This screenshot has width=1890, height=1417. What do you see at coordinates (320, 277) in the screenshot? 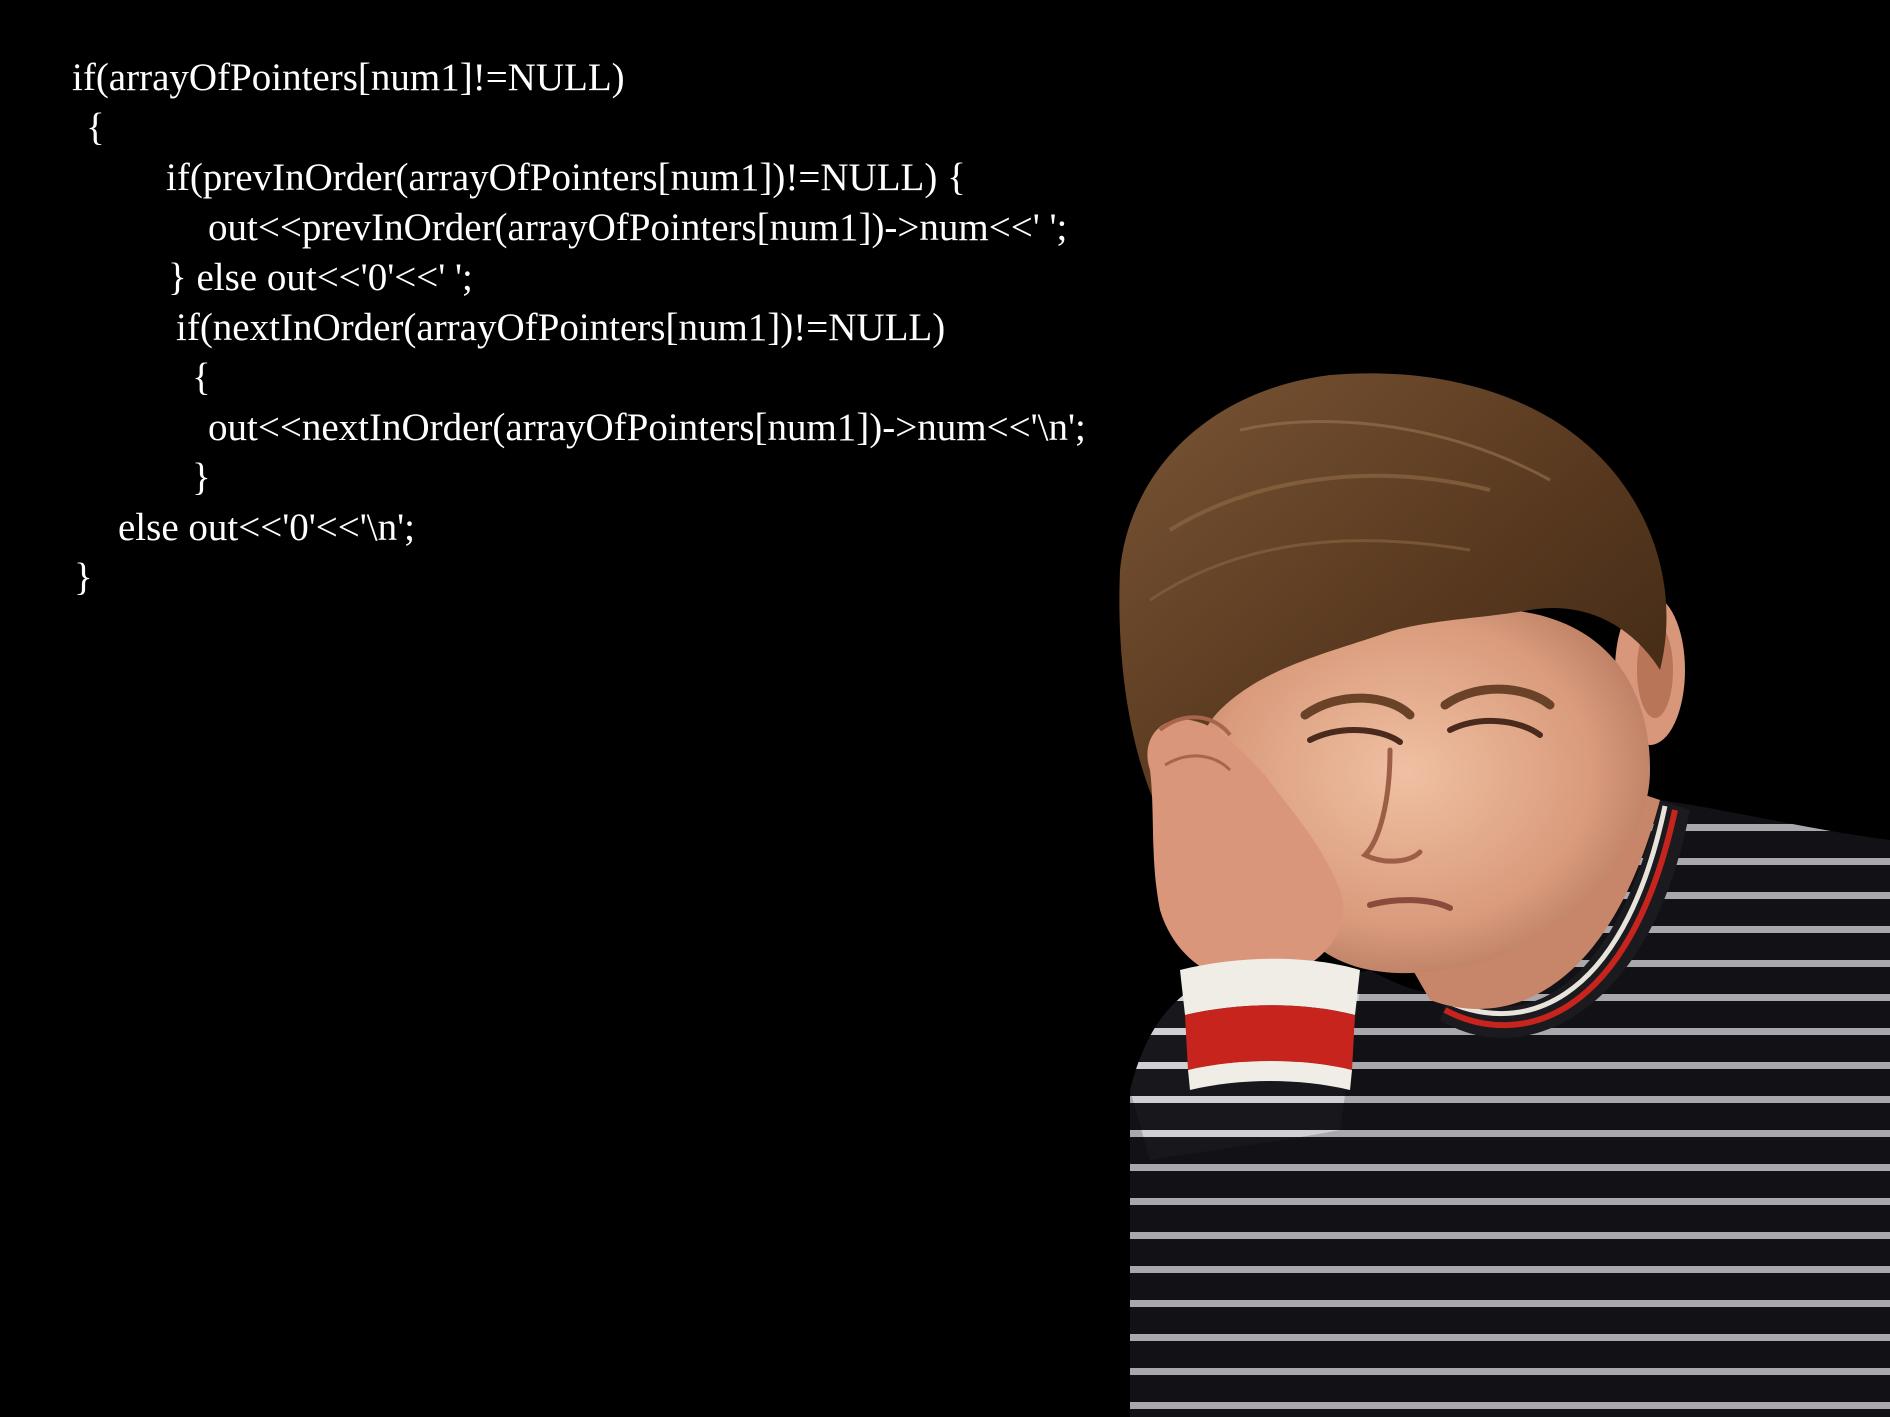
I see `code-line: } else out<<'0'<<' ';` at bounding box center [320, 277].